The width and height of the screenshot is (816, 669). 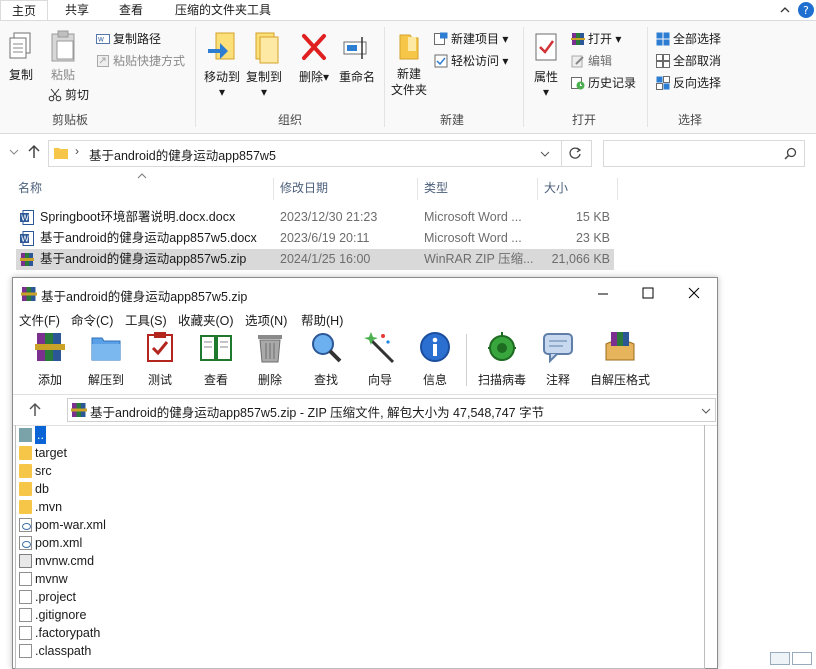 I want to click on file-size: 21,066 KB, so click(x=580, y=259).